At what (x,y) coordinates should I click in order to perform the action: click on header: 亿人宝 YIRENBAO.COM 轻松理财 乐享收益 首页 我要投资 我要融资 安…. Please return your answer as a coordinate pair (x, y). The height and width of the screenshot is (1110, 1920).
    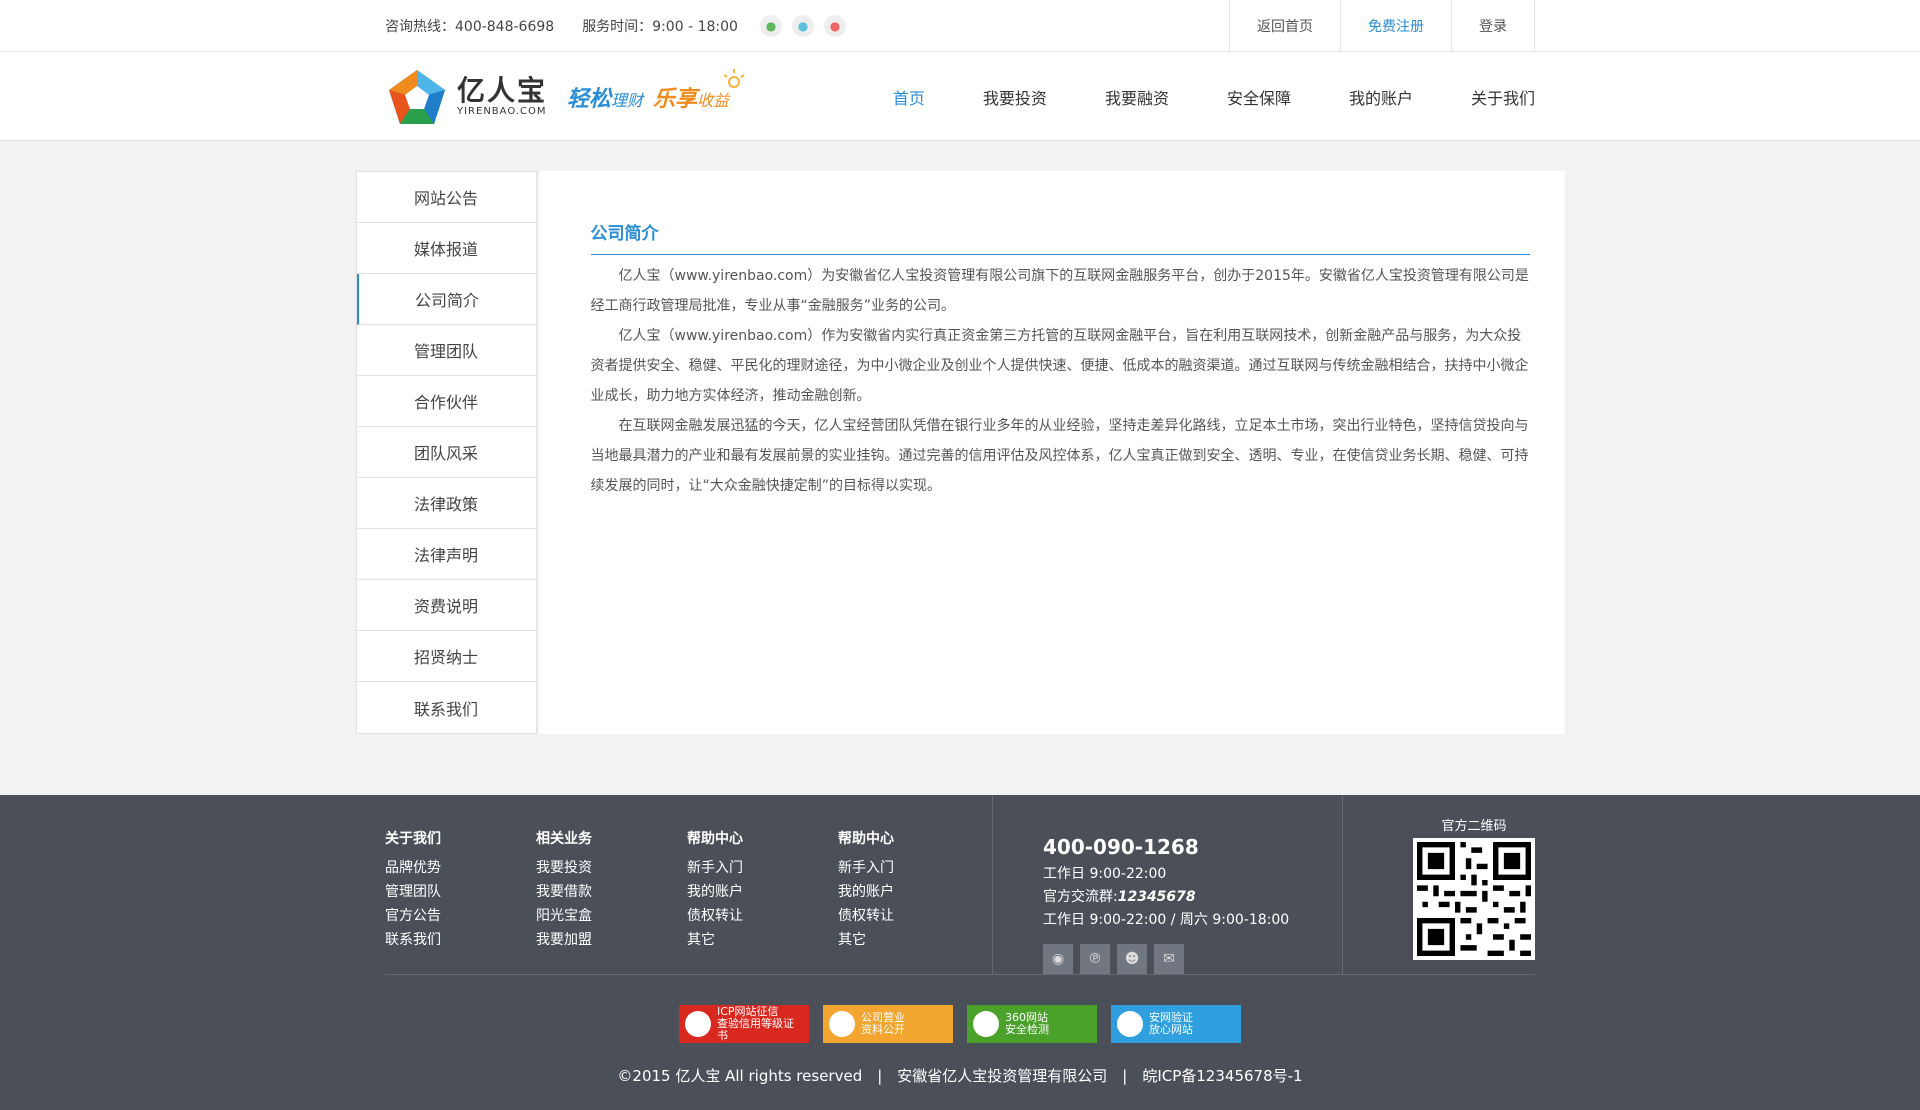
    Looking at the image, I should click on (960, 96).